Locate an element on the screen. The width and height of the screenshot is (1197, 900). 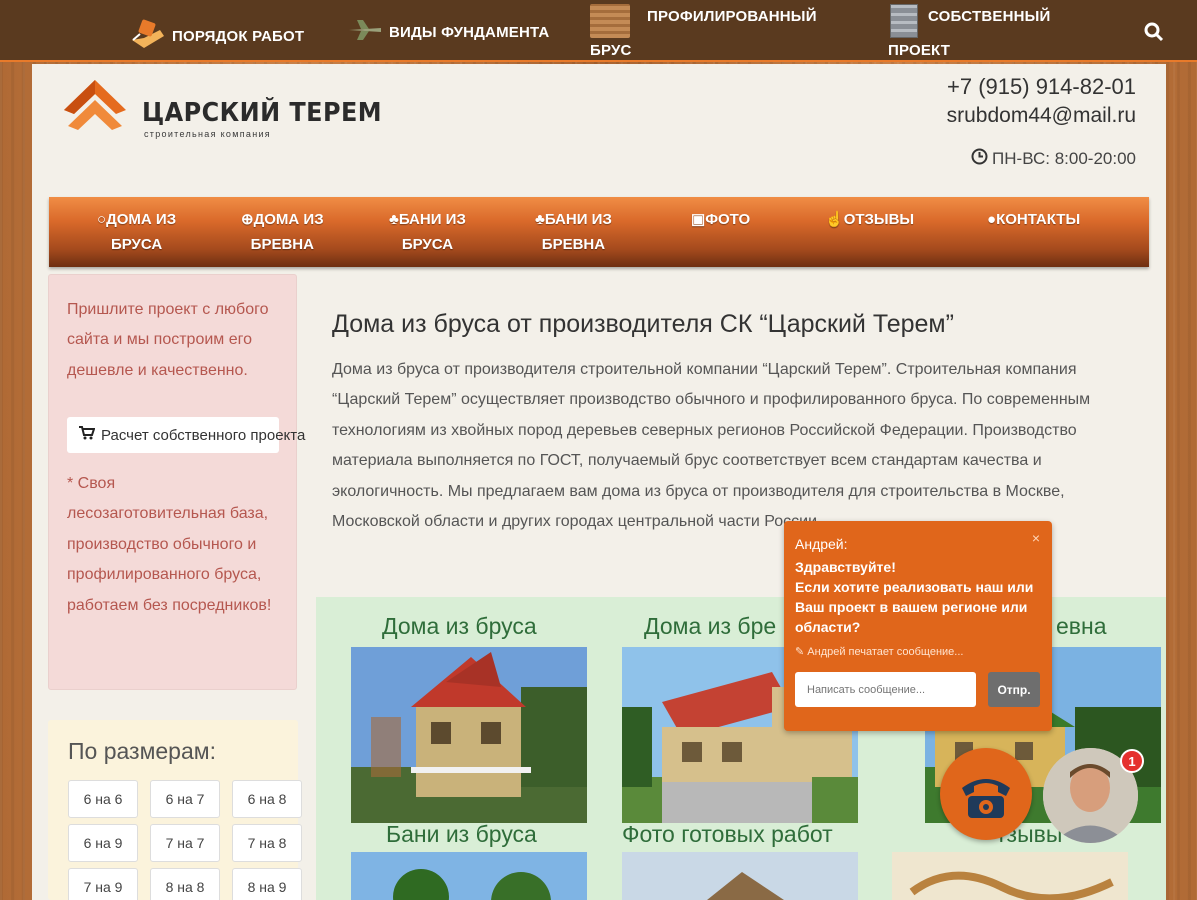
calc-project-button: Расчет собственного проекта is located at coordinates (186, 435).